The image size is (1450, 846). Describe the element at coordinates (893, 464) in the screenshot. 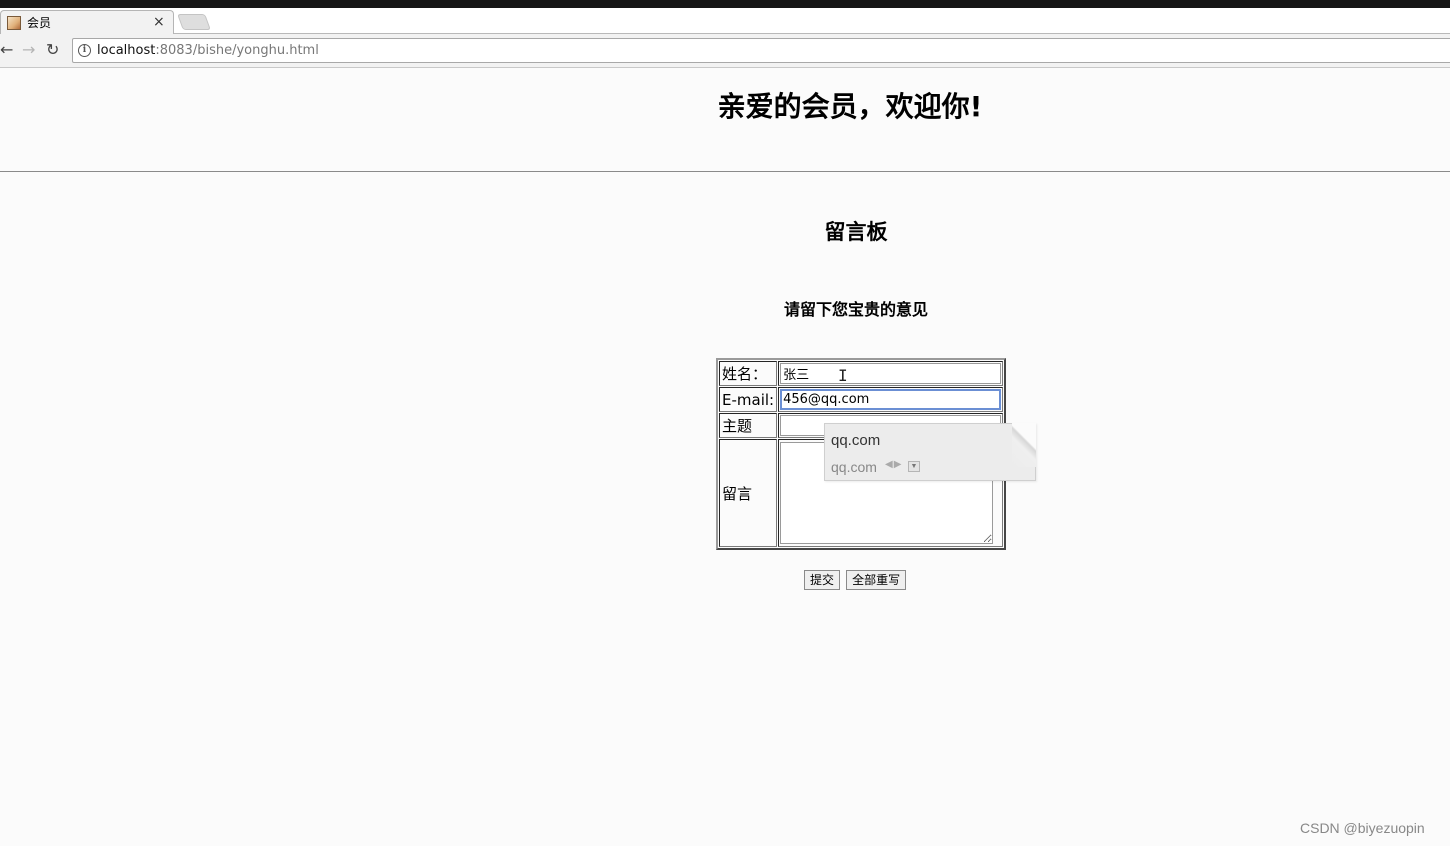

I see `arrows-icon: ◀▶` at that location.